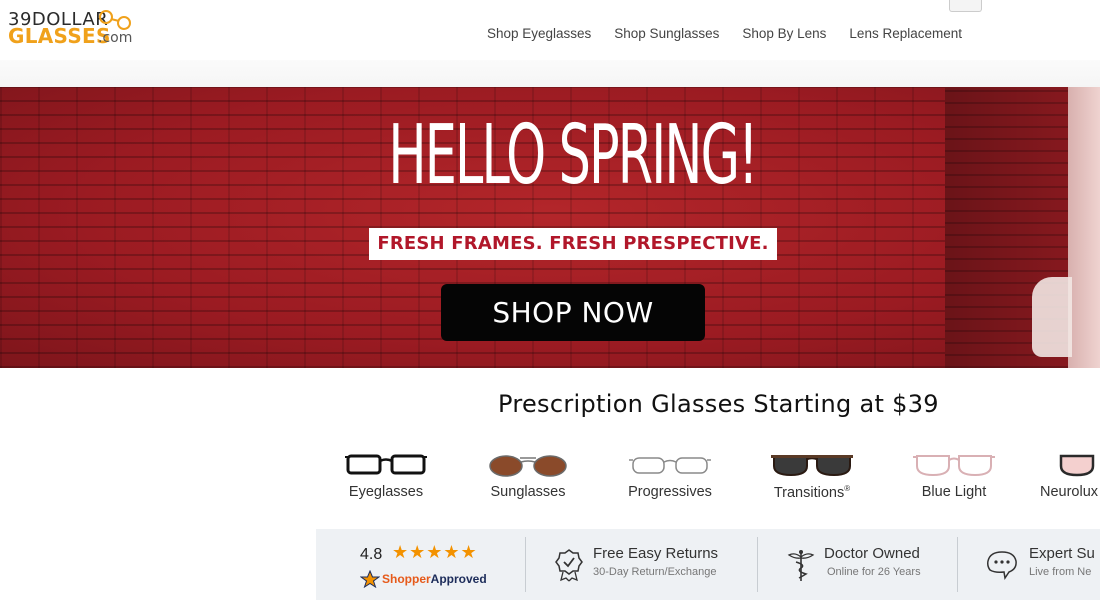  What do you see at coordinates (784, 33) in the screenshot?
I see `nav-shop-by-lens: Shop By Lens` at bounding box center [784, 33].